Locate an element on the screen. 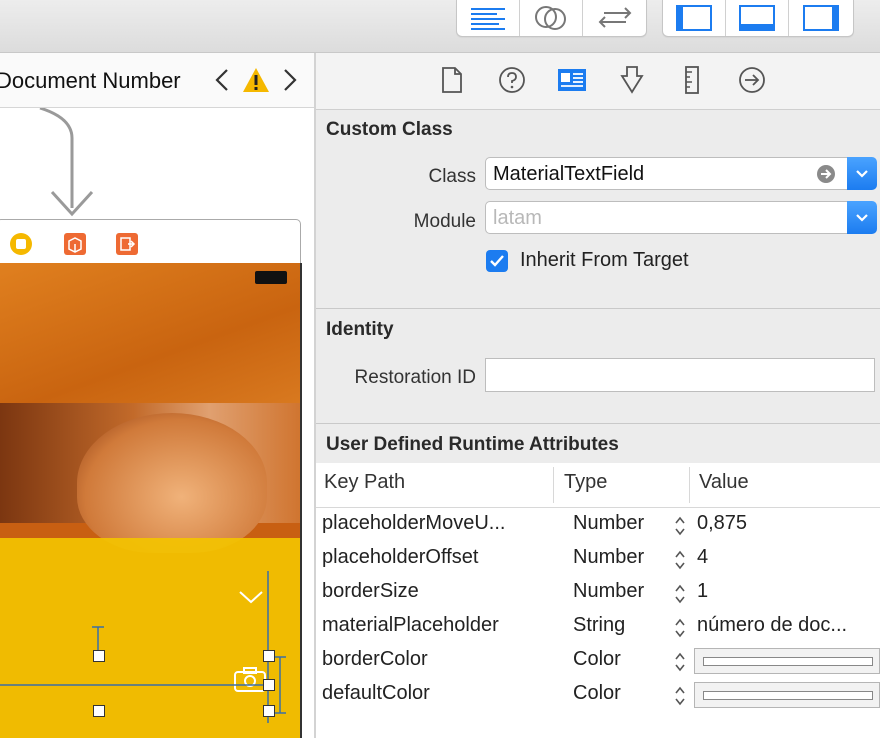 This screenshot has height=738, width=880. value-cell: 0,875 is located at coordinates (722, 523).